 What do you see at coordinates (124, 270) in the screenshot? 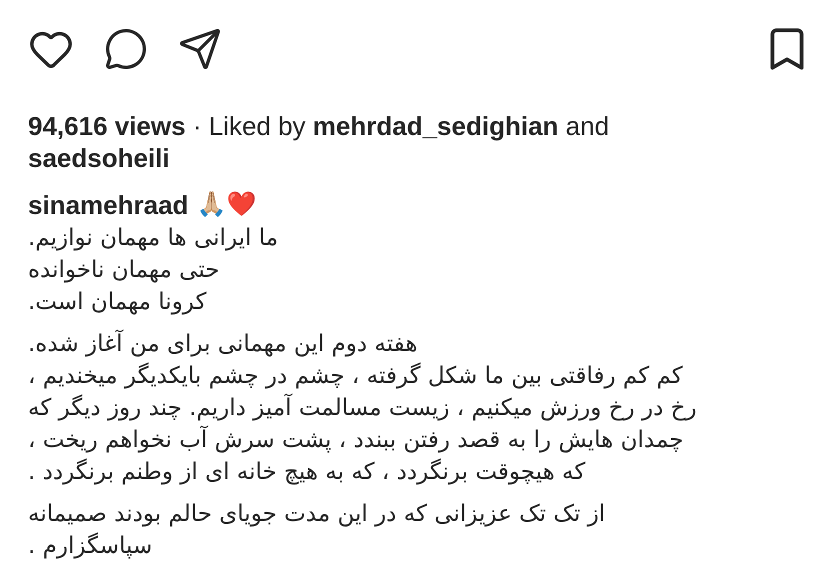
I see `caption-line: حتی مهمان ناخوانده` at bounding box center [124, 270].